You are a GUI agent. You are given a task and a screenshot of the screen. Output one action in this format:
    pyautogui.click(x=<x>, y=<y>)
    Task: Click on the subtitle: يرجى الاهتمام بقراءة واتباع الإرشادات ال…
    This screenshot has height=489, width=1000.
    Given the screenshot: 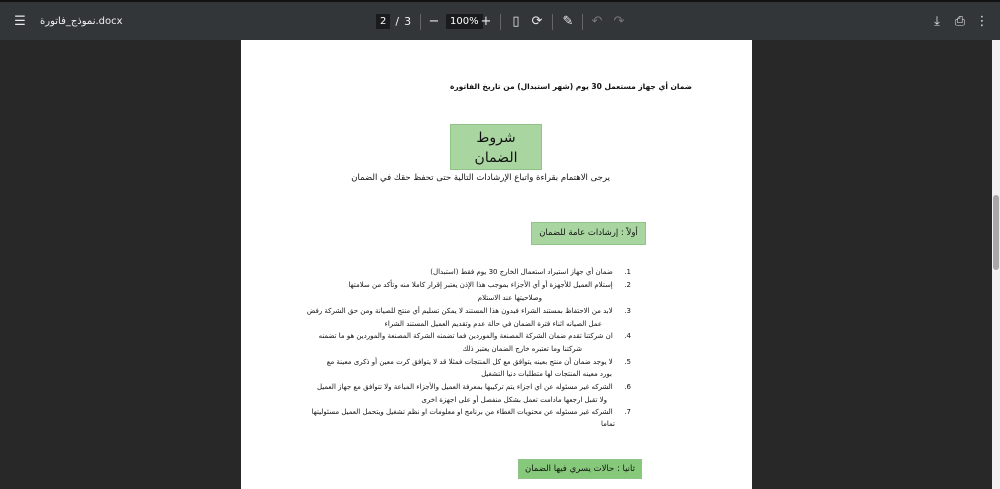 What is the action you would take?
    pyautogui.click(x=480, y=178)
    